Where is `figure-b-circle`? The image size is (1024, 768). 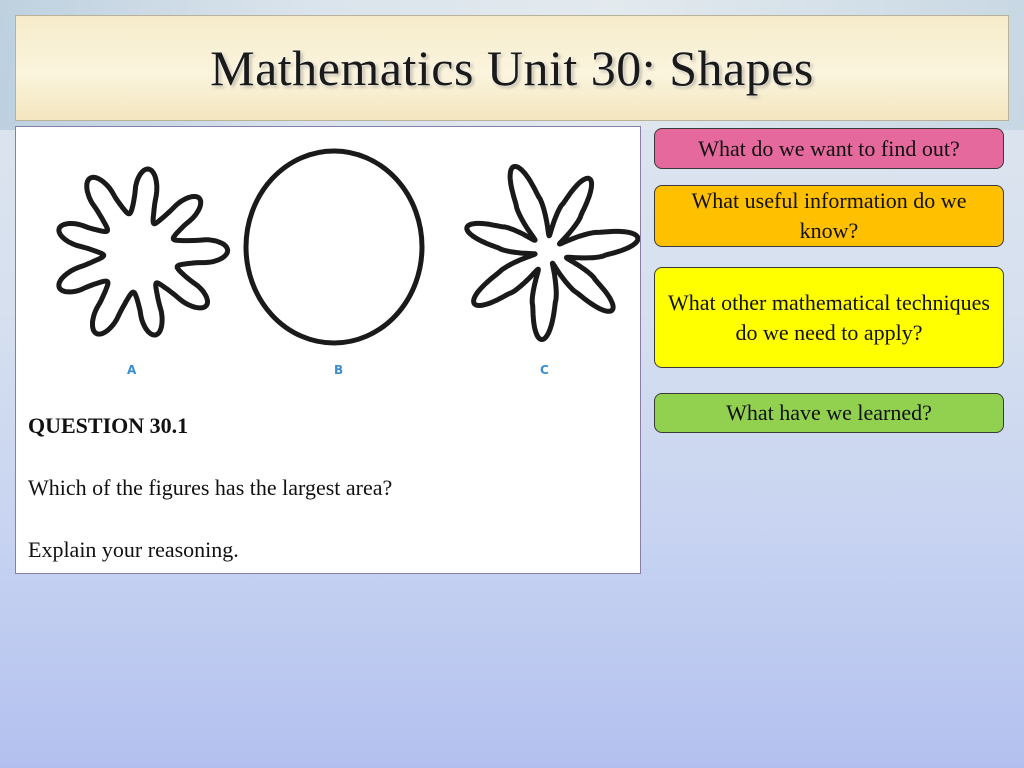
figure-b-circle is located at coordinates (334, 247).